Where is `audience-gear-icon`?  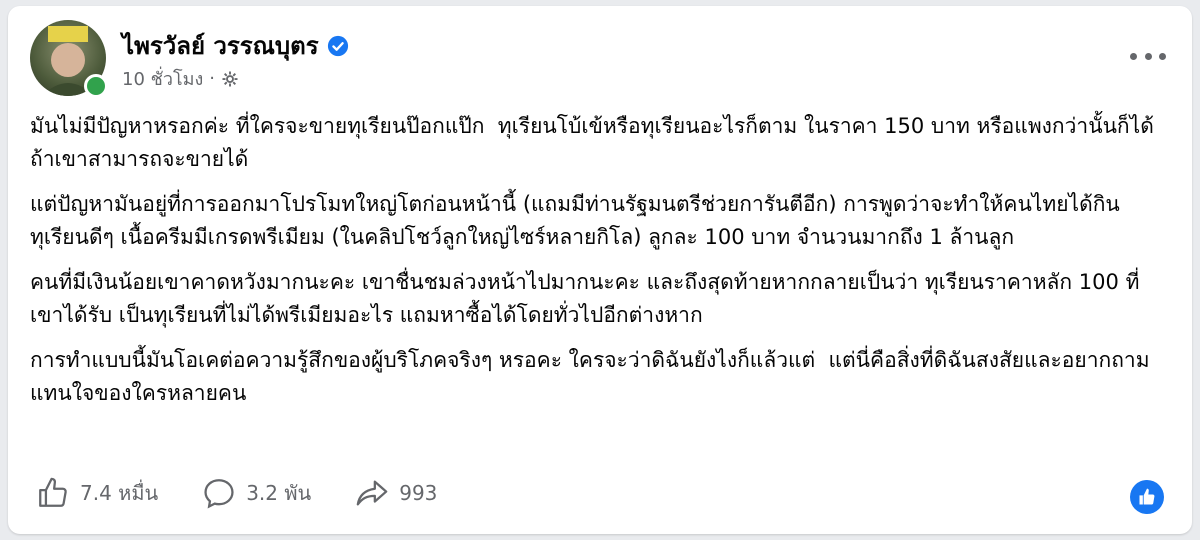 audience-gear-icon is located at coordinates (230, 79).